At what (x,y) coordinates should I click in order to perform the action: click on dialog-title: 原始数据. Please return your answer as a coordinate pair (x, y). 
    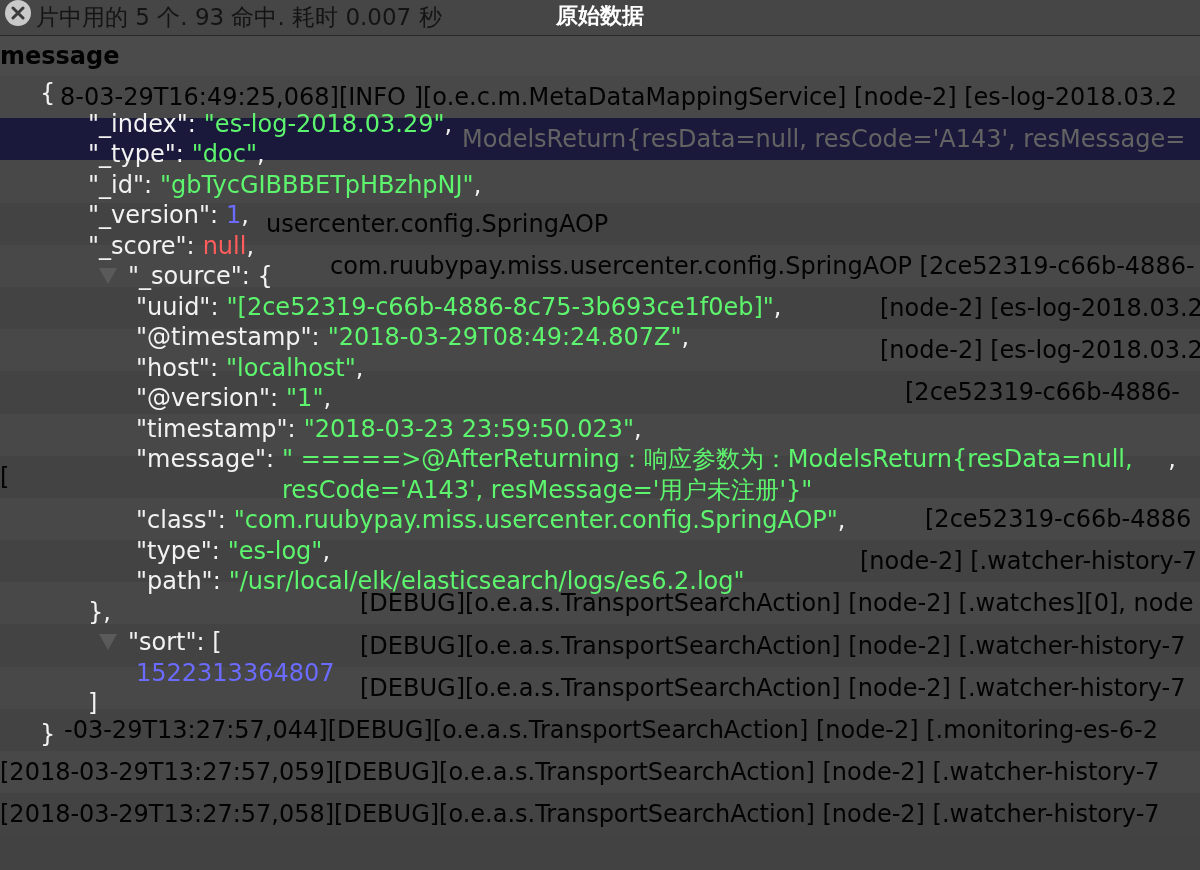
    Looking at the image, I should click on (600, 15).